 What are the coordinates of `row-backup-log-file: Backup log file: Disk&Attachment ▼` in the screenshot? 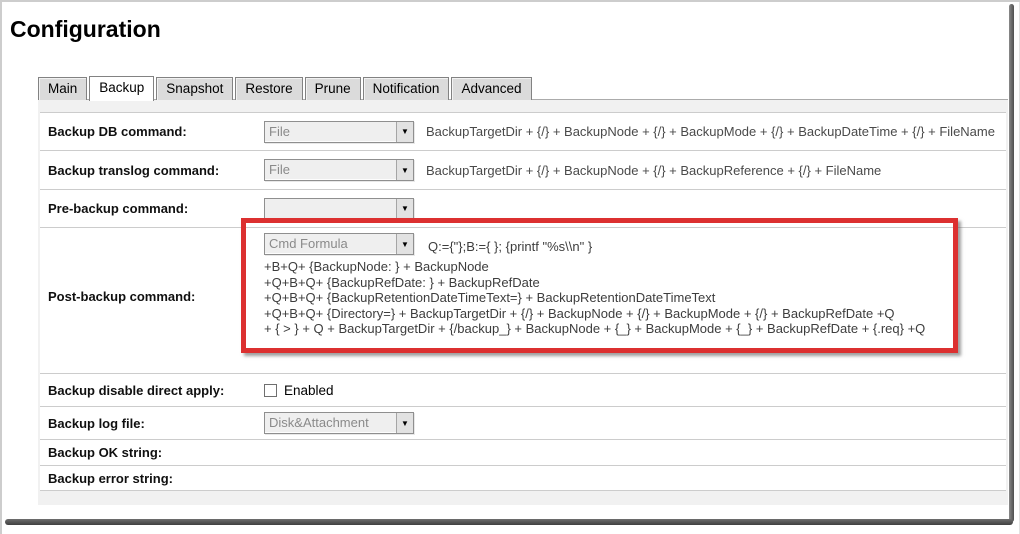 It's located at (523, 423).